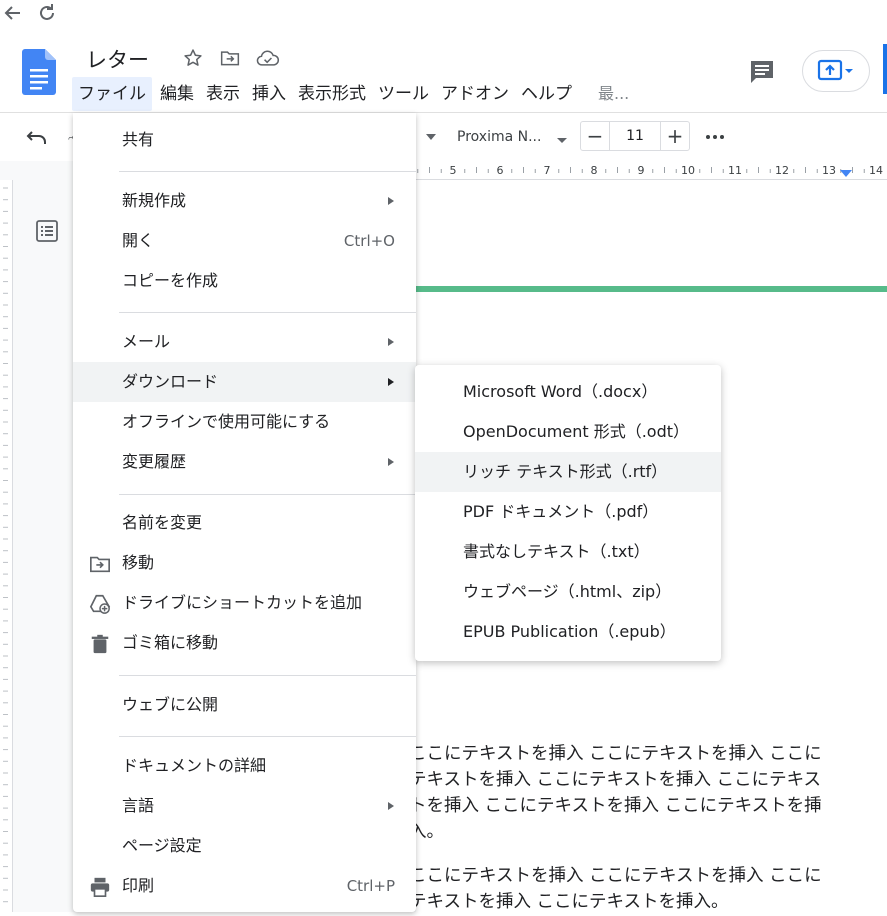 The width and height of the screenshot is (887, 916). What do you see at coordinates (762, 72) in the screenshot?
I see `comment-icon` at bounding box center [762, 72].